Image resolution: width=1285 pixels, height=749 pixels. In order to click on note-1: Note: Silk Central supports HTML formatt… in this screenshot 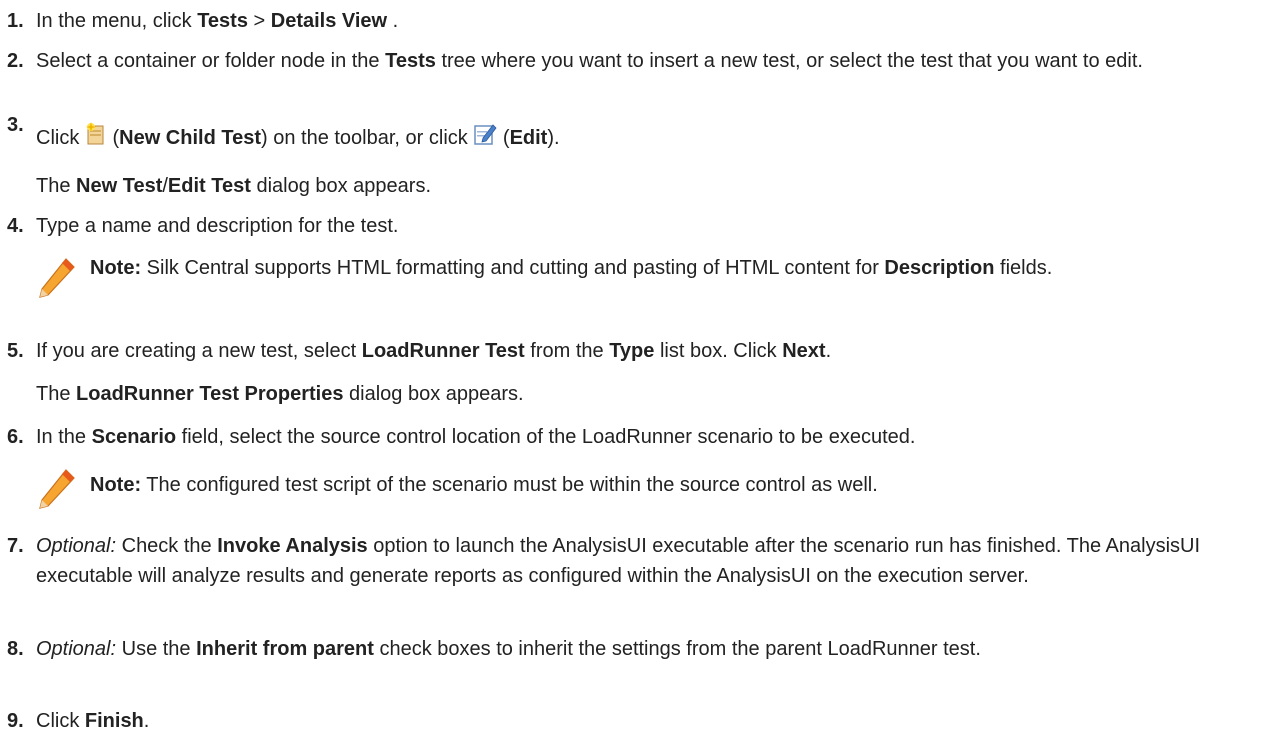, I will do `click(656, 284)`.